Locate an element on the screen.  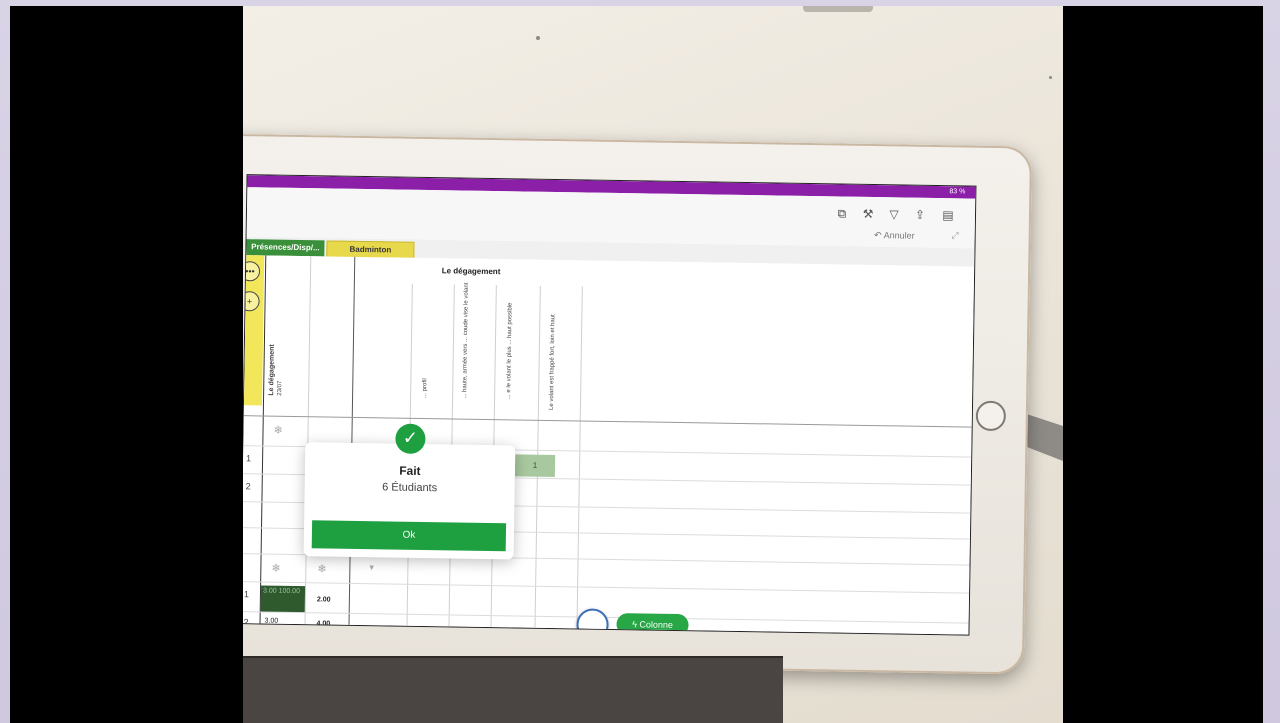
expand-icon: ⤢ is located at coordinates (954, 236).